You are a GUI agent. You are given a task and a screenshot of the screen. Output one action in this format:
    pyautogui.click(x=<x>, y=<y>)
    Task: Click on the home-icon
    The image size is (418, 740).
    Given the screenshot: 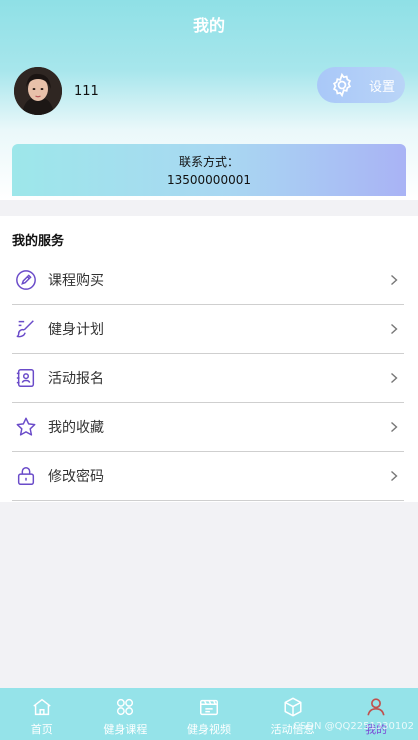 What is the action you would take?
    pyautogui.click(x=42, y=707)
    